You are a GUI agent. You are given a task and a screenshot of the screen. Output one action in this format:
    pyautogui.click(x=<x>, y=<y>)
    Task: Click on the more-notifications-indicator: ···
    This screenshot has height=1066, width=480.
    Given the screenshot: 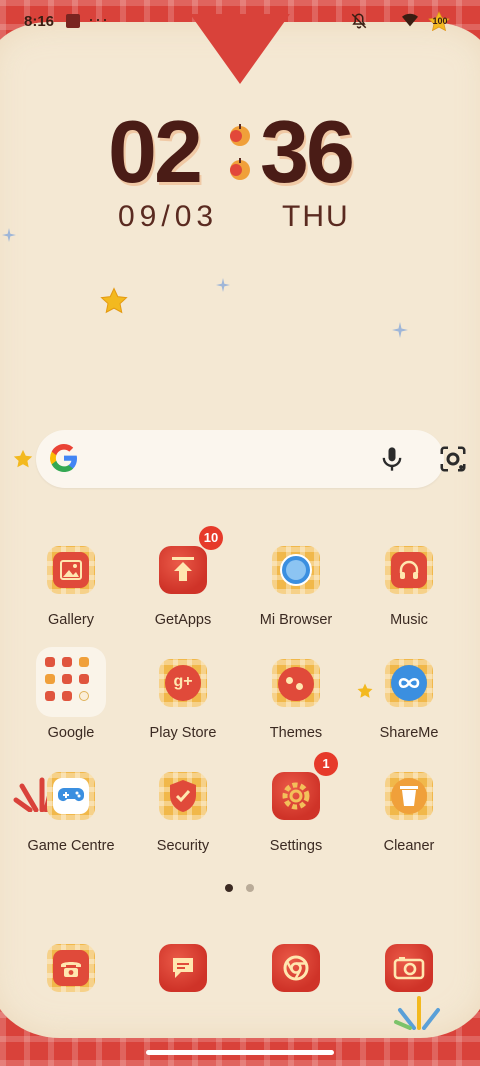 What is the action you would take?
    pyautogui.click(x=98, y=19)
    